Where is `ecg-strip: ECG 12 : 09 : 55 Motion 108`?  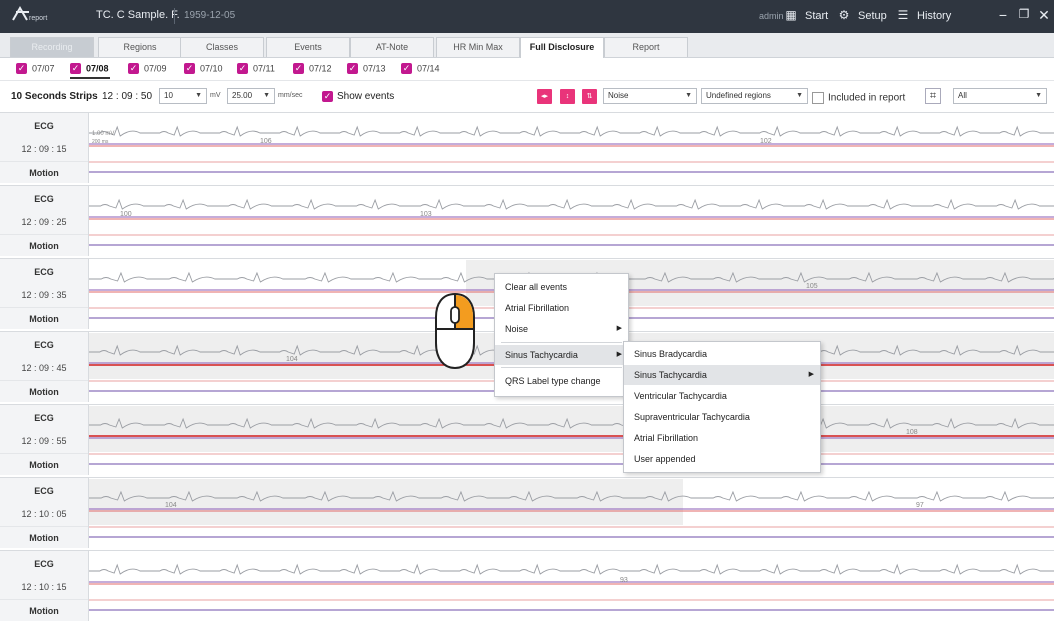
ecg-strip: ECG 12 : 09 : 55 Motion 108 is located at coordinates (527, 439).